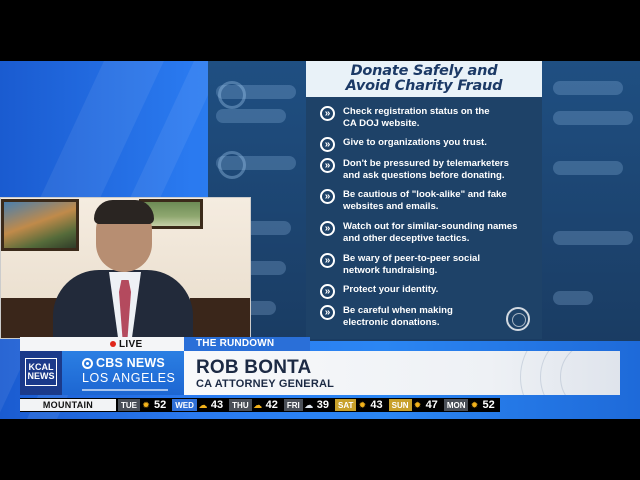  I want to click on live-indicator: LIVE, so click(102, 344).